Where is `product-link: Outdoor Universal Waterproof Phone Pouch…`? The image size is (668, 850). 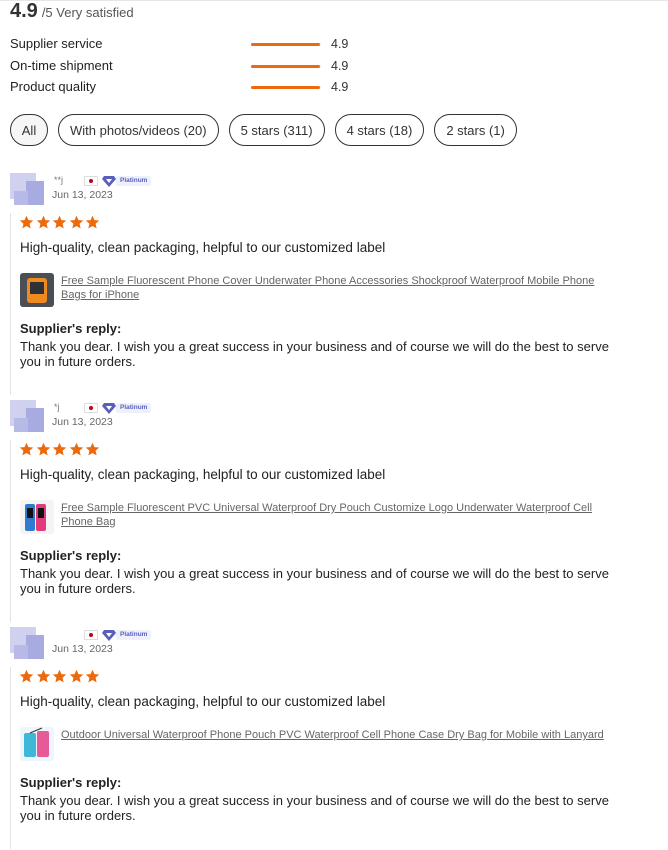 product-link: Outdoor Universal Waterproof Phone Pouch… is located at coordinates (341, 735).